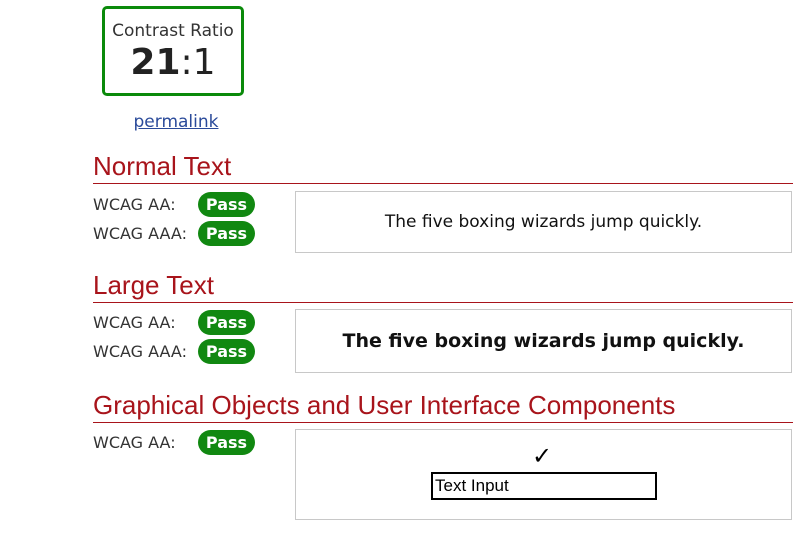 The width and height of the screenshot is (812, 534). I want to click on contrast-ratio-label: Contrast Ratio, so click(173, 31).